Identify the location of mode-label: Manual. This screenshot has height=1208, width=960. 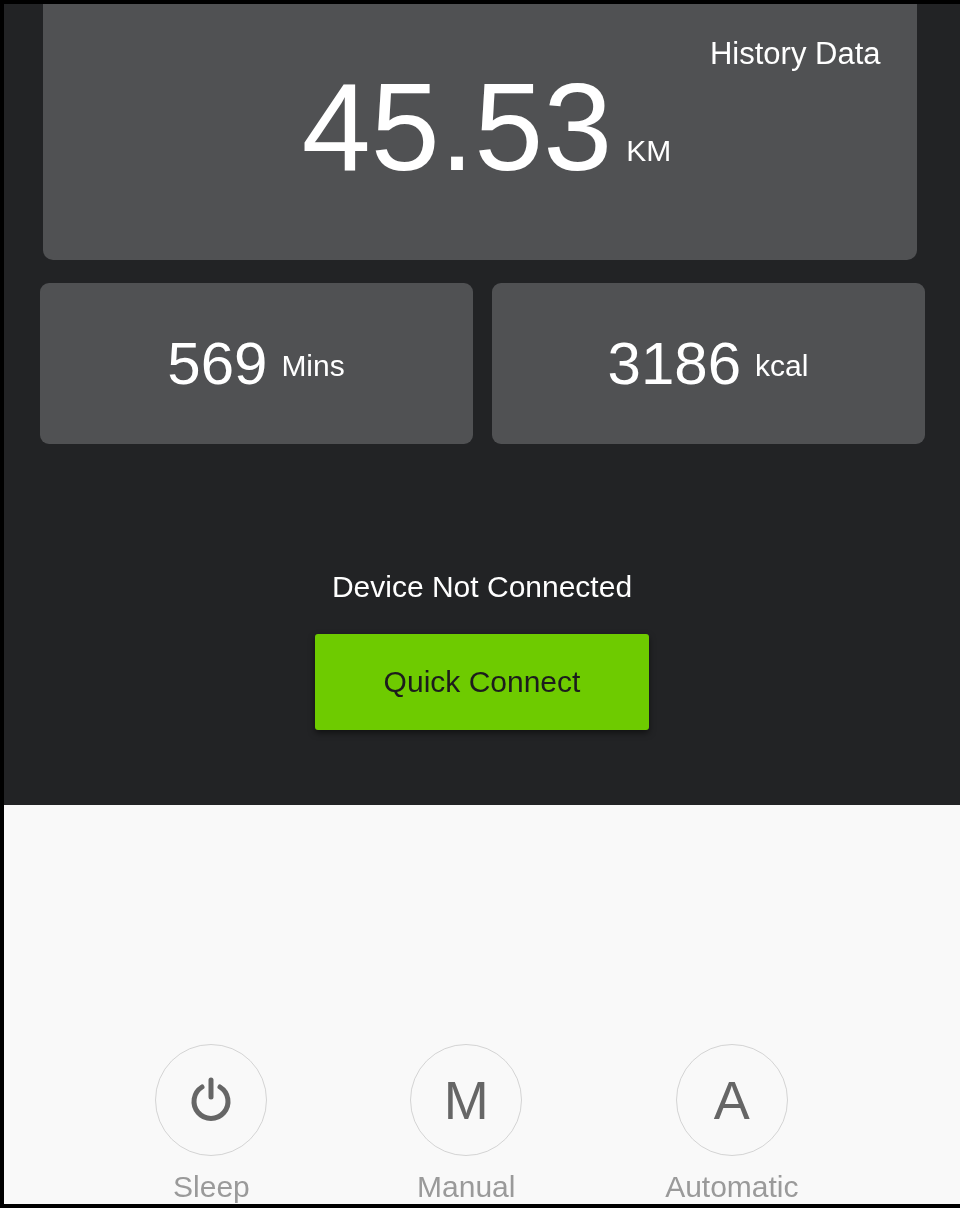
(466, 1187).